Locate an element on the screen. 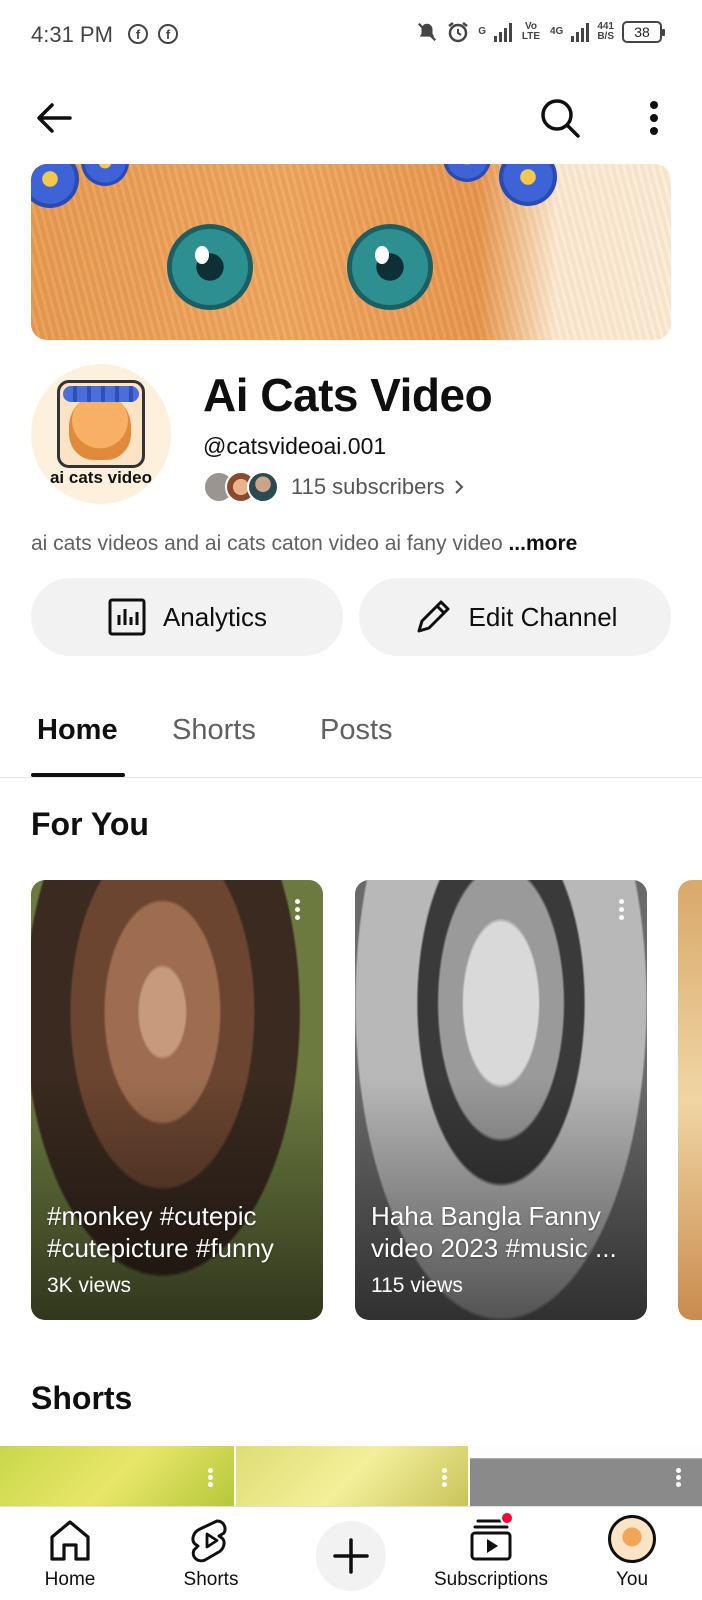 Image resolution: width=702 pixels, height=1600 pixels. video-views: 115 views is located at coordinates (417, 1285).